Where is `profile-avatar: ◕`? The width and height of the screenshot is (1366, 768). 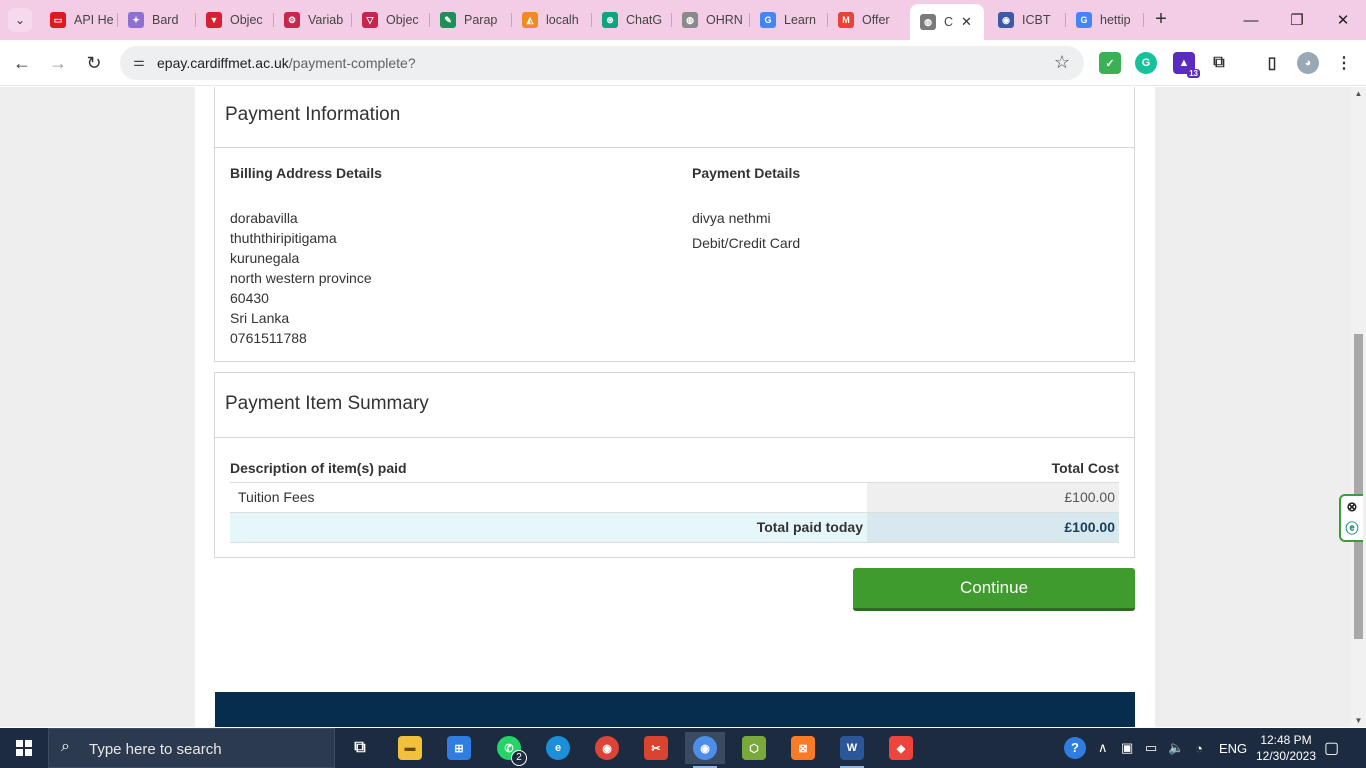 profile-avatar: ◕ is located at coordinates (1308, 63).